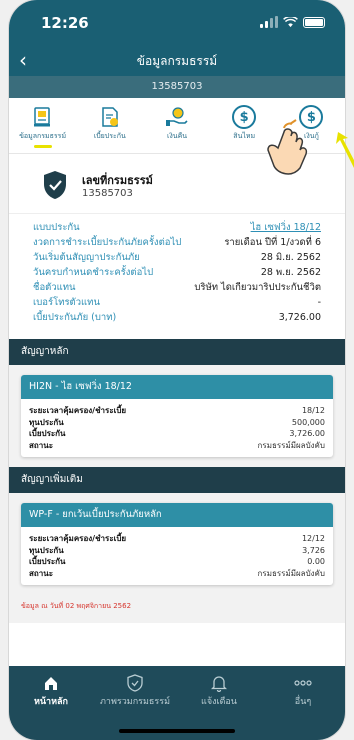  What do you see at coordinates (56, 227) in the screenshot?
I see `info-key: แบบประกัน` at bounding box center [56, 227].